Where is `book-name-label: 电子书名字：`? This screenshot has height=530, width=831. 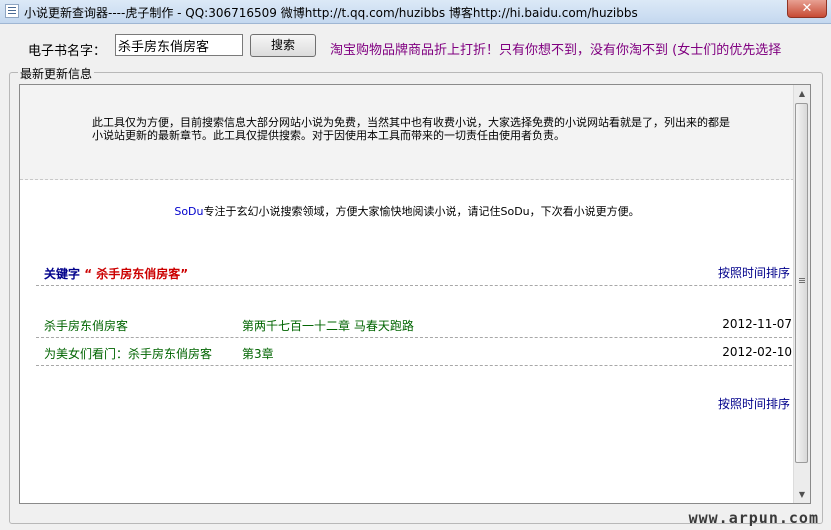
book-name-label: 电子书名字： is located at coordinates (67, 51).